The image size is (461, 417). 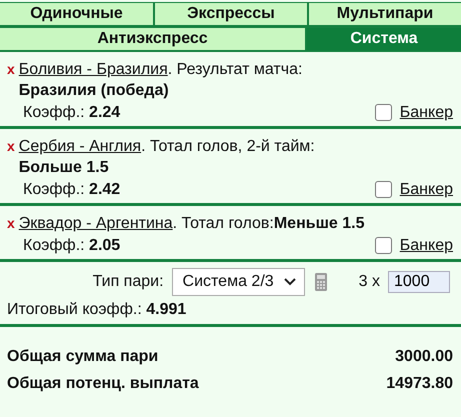 What do you see at coordinates (419, 282) in the screenshot?
I see `stake-input: 1000` at bounding box center [419, 282].